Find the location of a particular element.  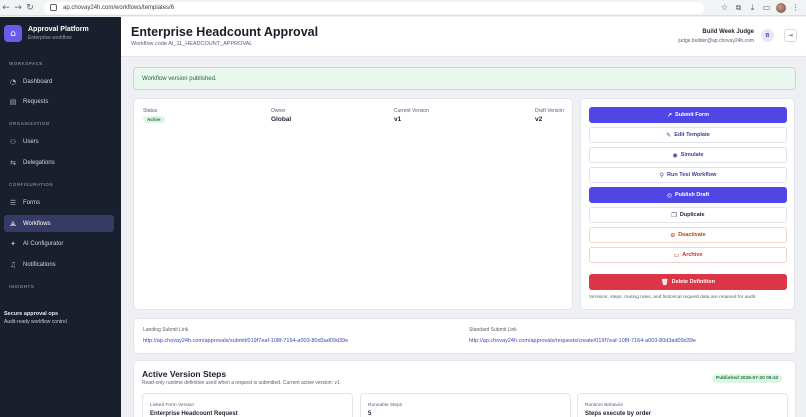

publish-draft-button: ◎ Publish Draft is located at coordinates (688, 195).